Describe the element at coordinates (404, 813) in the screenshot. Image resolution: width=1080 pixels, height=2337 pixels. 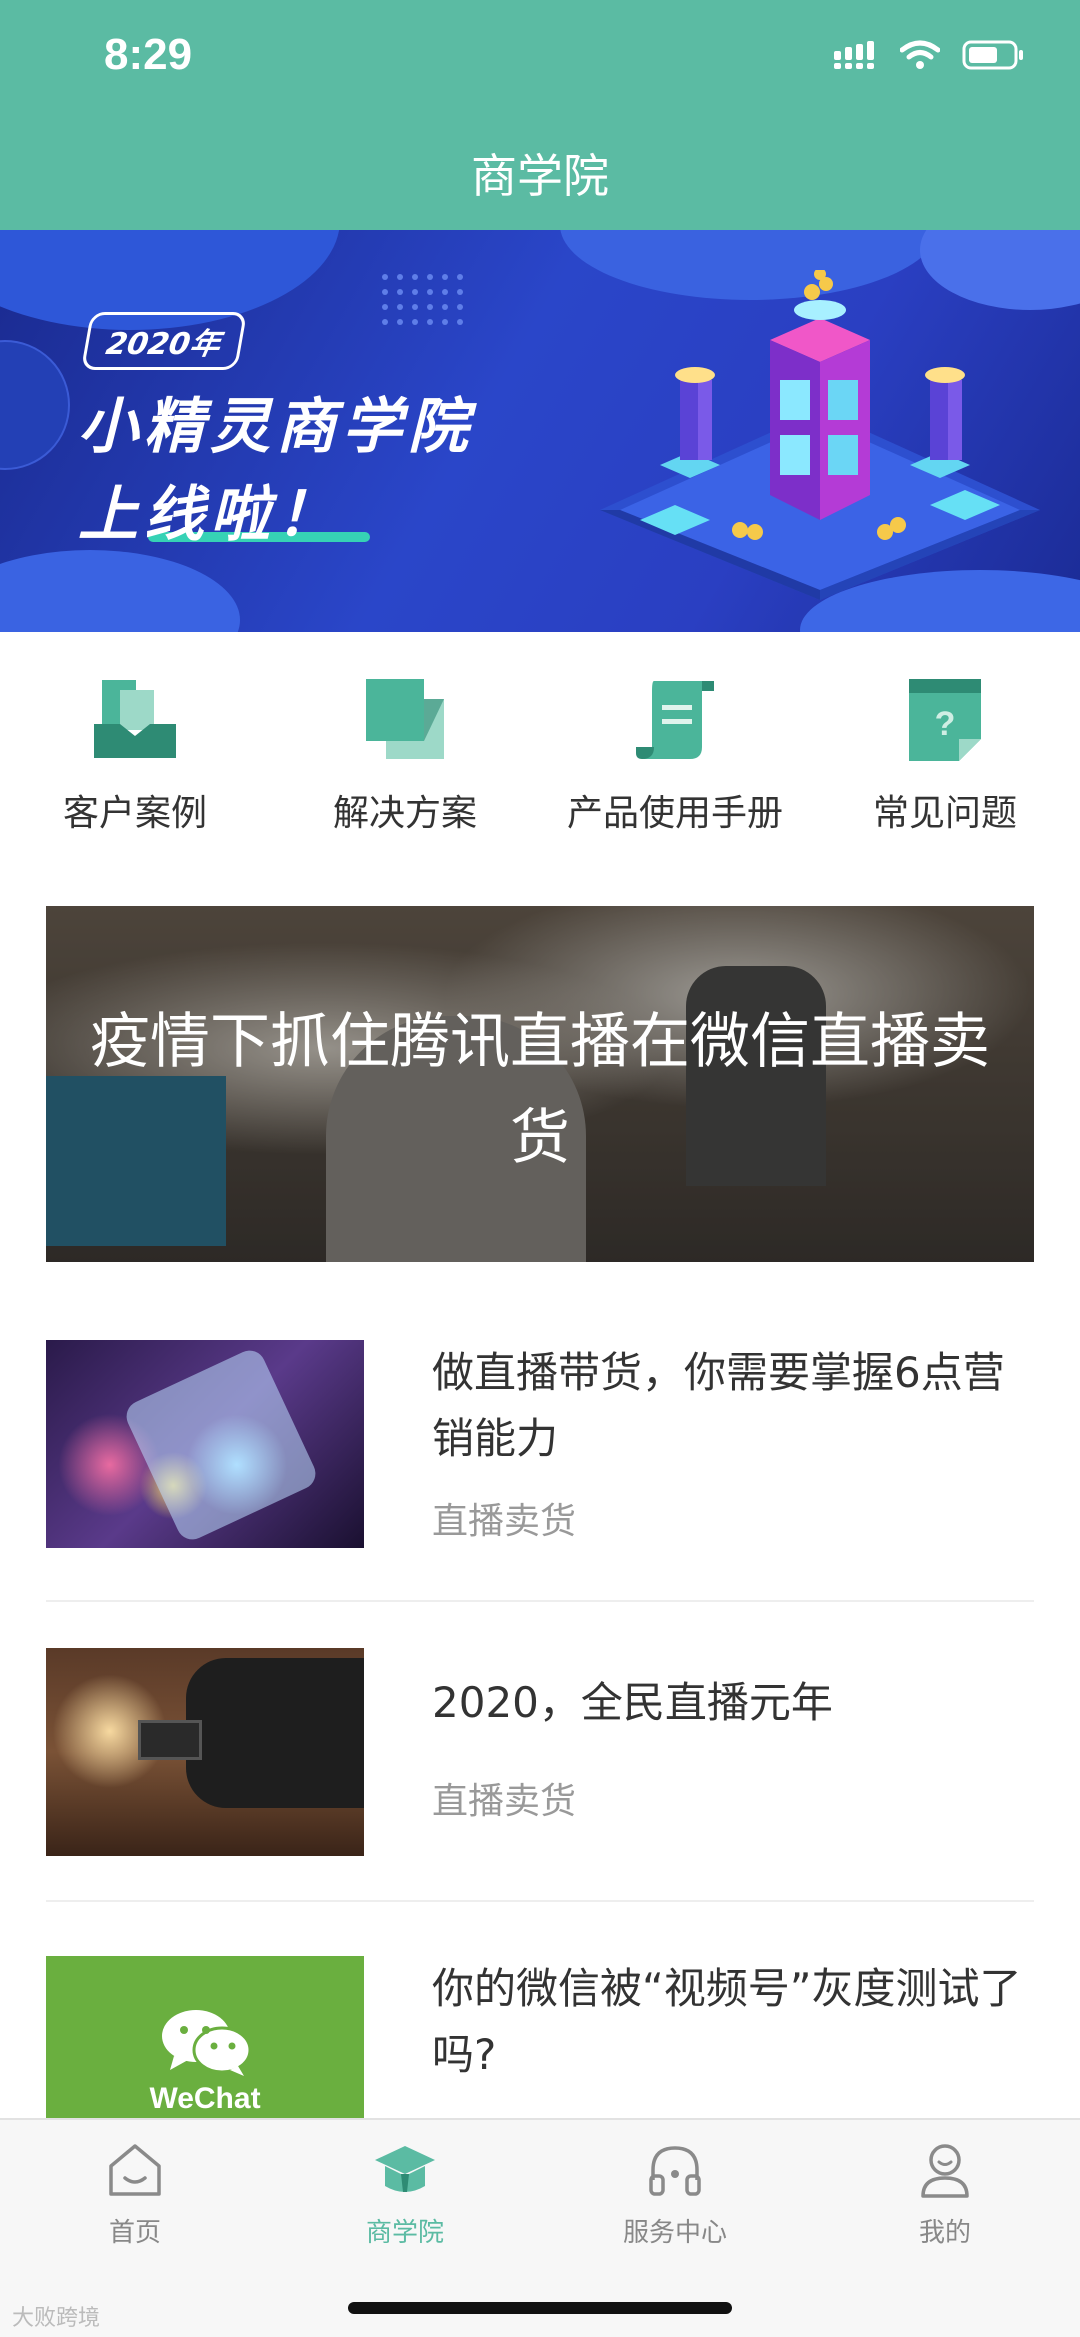
I see `quick-item-label: 解决方案` at that location.